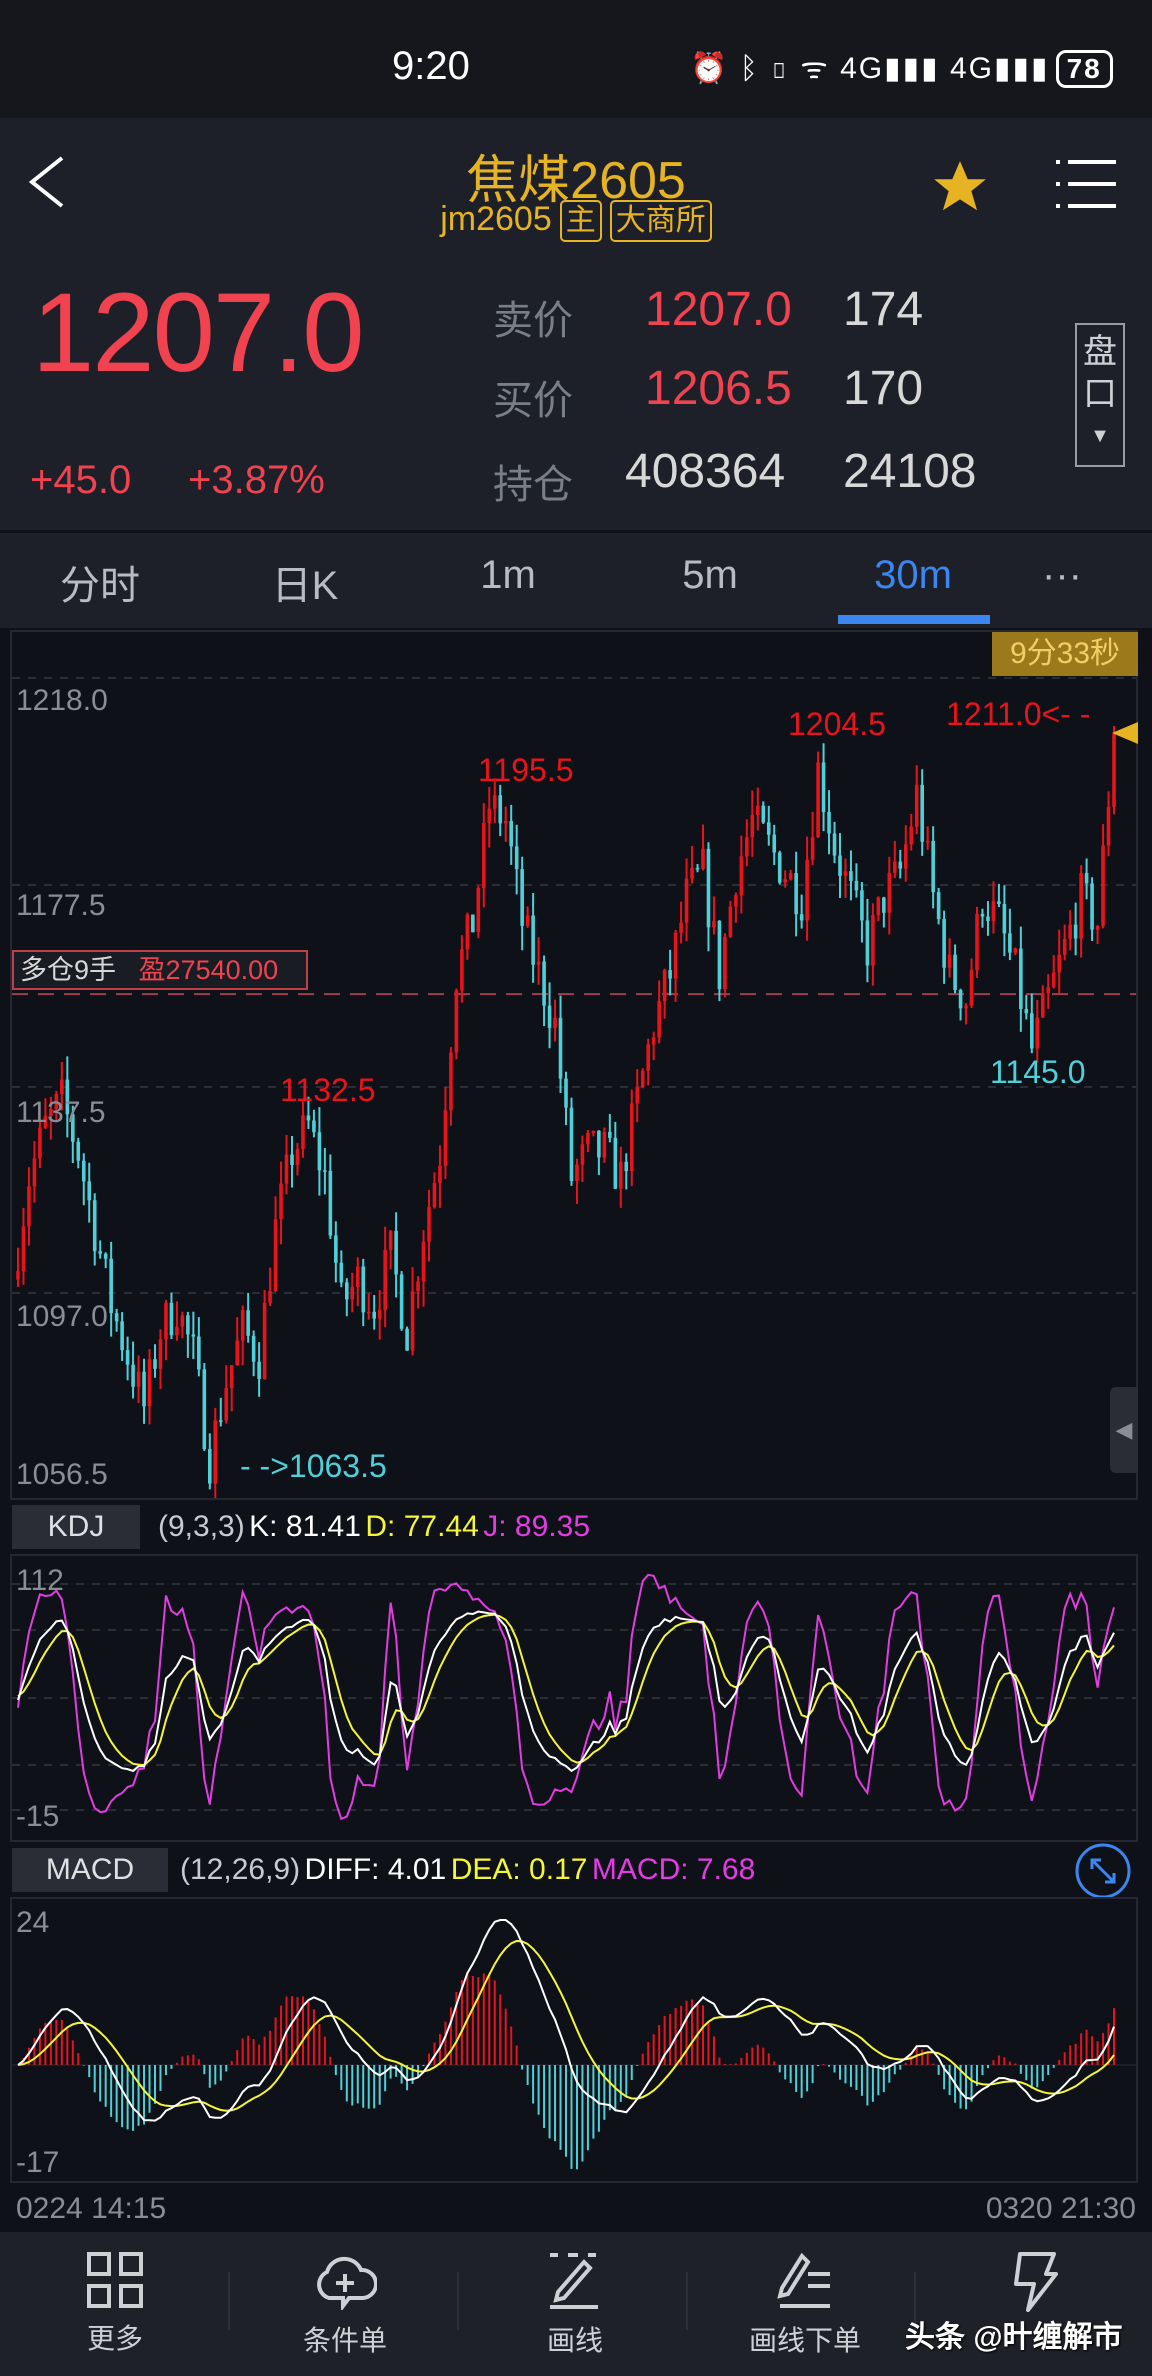 The height and width of the screenshot is (2376, 1152). Describe the element at coordinates (508, 575) in the screenshot. I see `tab-1m: 1m` at that location.